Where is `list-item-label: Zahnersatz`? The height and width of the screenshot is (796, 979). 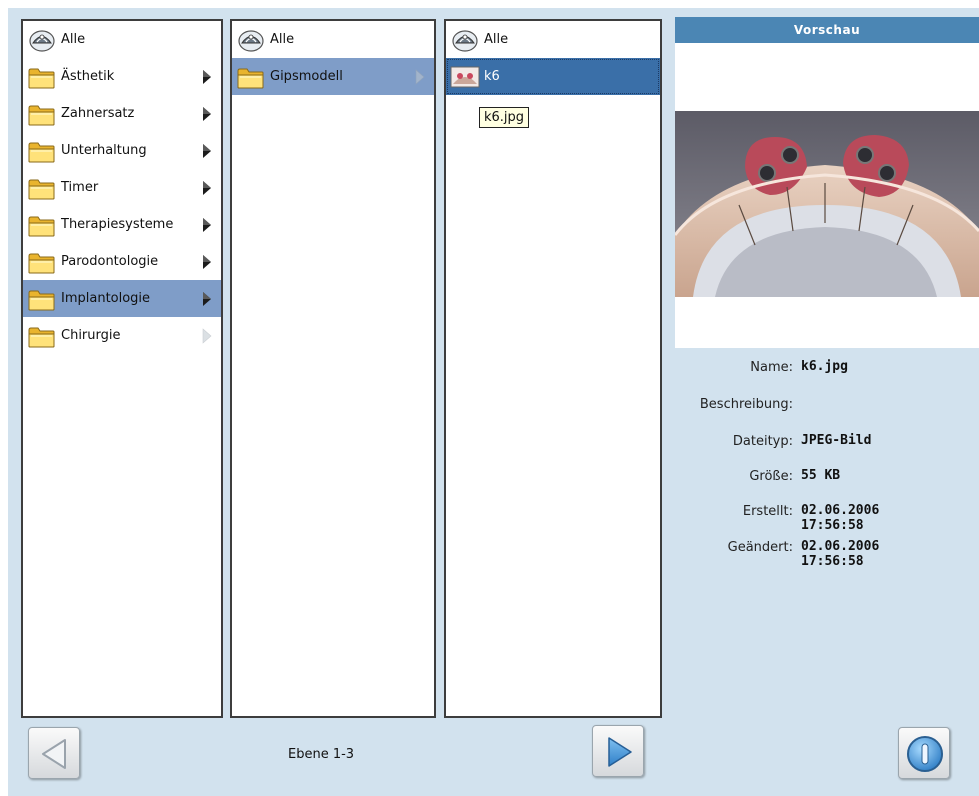 list-item-label: Zahnersatz is located at coordinates (98, 113).